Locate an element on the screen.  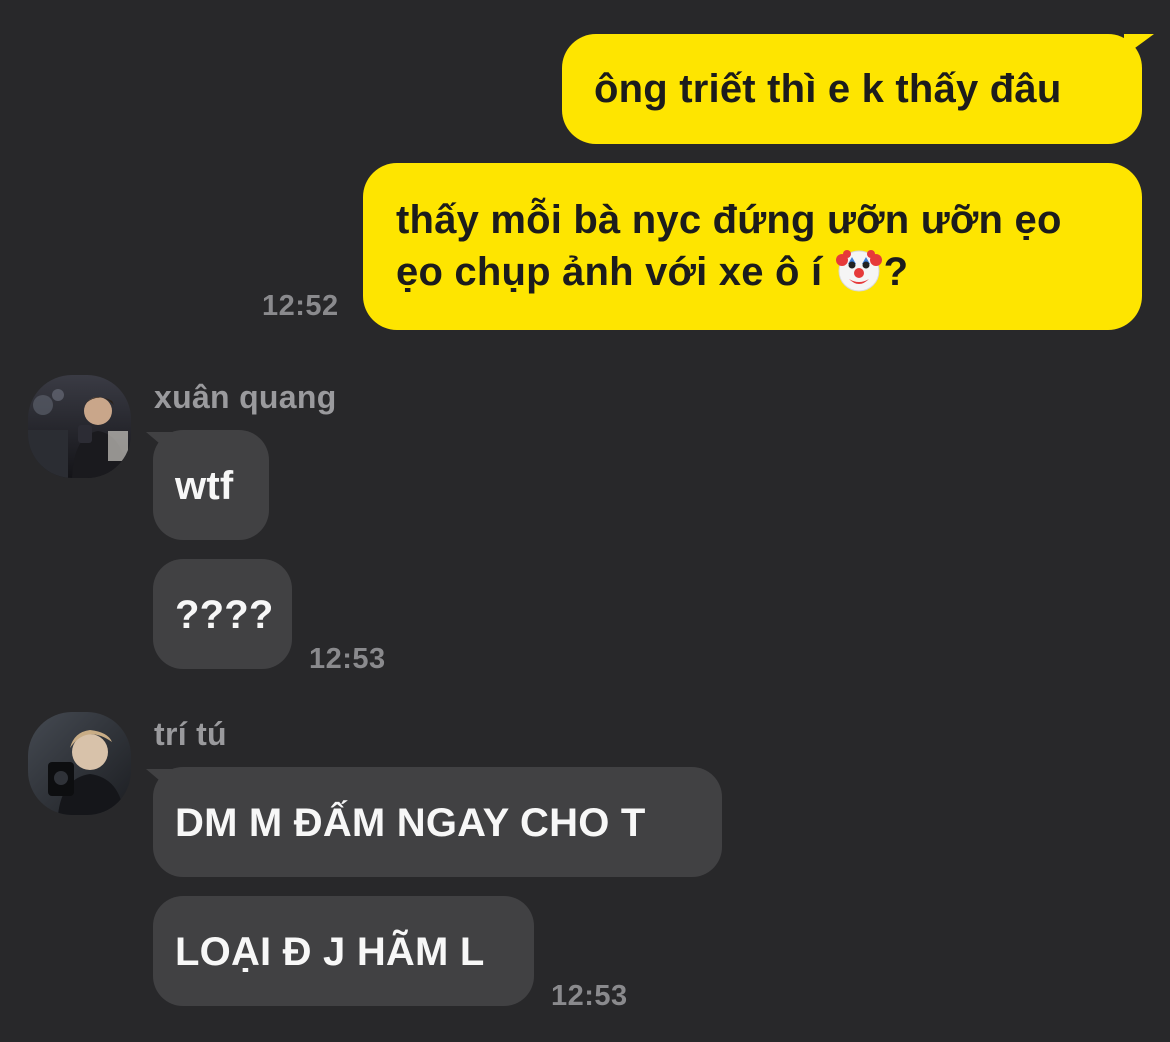
message-text-line: thấy mỗi bà nyc đứng ưỡn ưỡn ẹo is located at coordinates (729, 220).